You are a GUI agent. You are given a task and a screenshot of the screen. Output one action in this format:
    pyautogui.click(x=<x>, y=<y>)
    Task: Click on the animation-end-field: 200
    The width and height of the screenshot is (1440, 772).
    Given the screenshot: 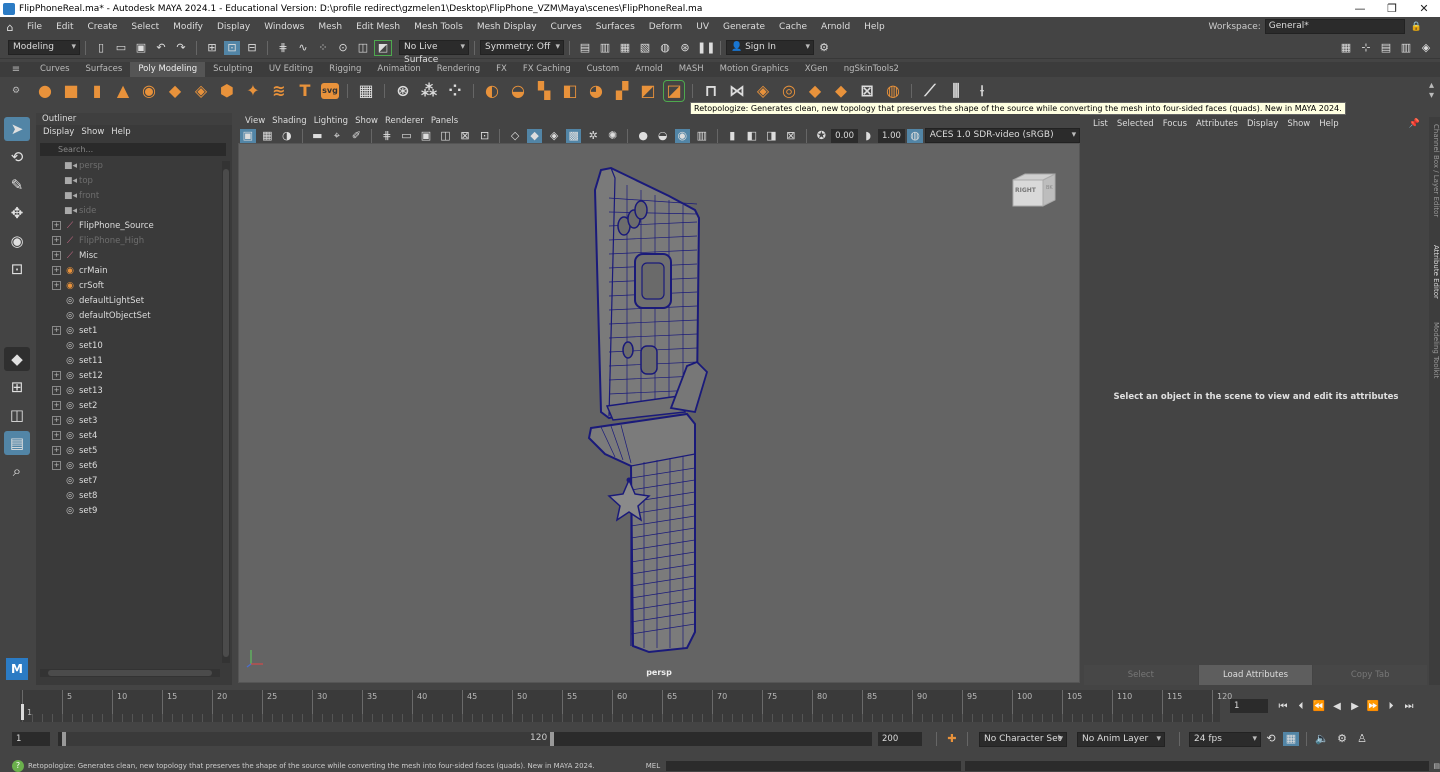 What is the action you would take?
    pyautogui.click(x=900, y=739)
    